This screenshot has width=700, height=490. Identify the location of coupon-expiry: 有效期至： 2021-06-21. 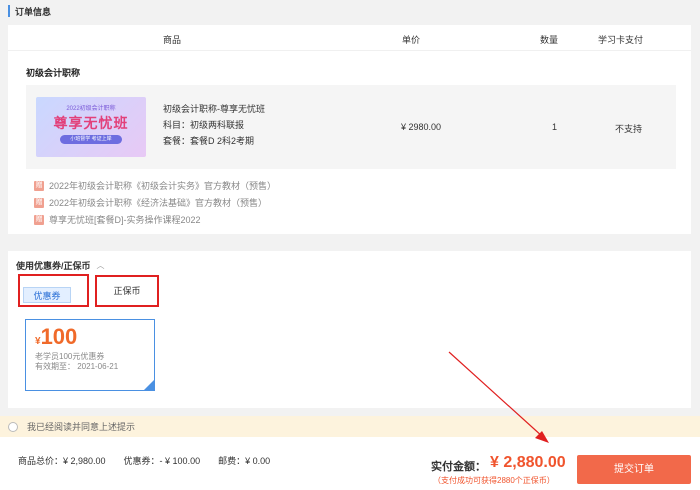
(77, 366).